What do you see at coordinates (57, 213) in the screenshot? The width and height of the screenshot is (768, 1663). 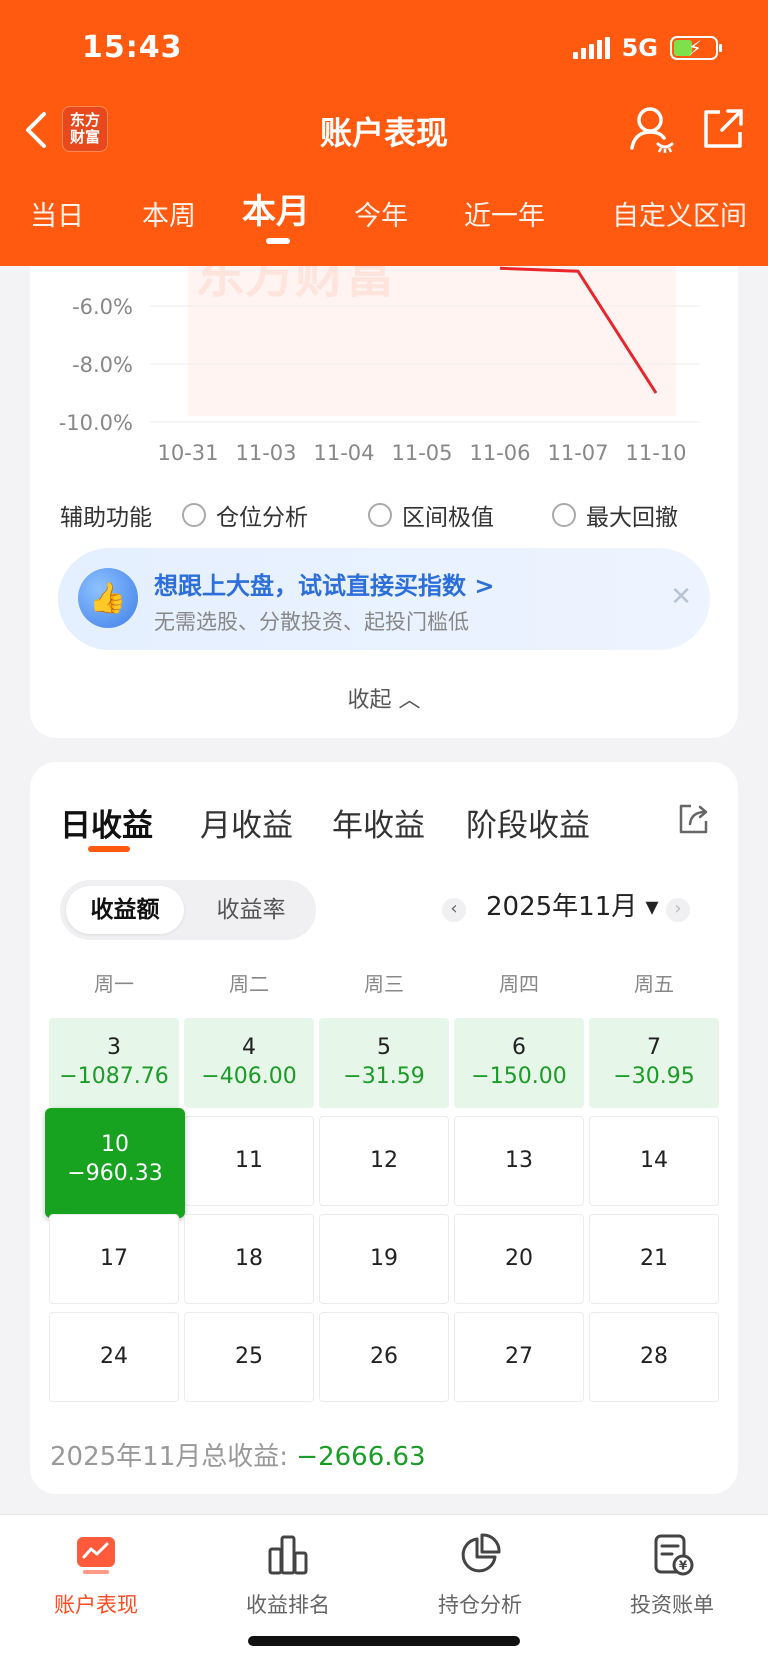 I see `tab-today: 当日` at bounding box center [57, 213].